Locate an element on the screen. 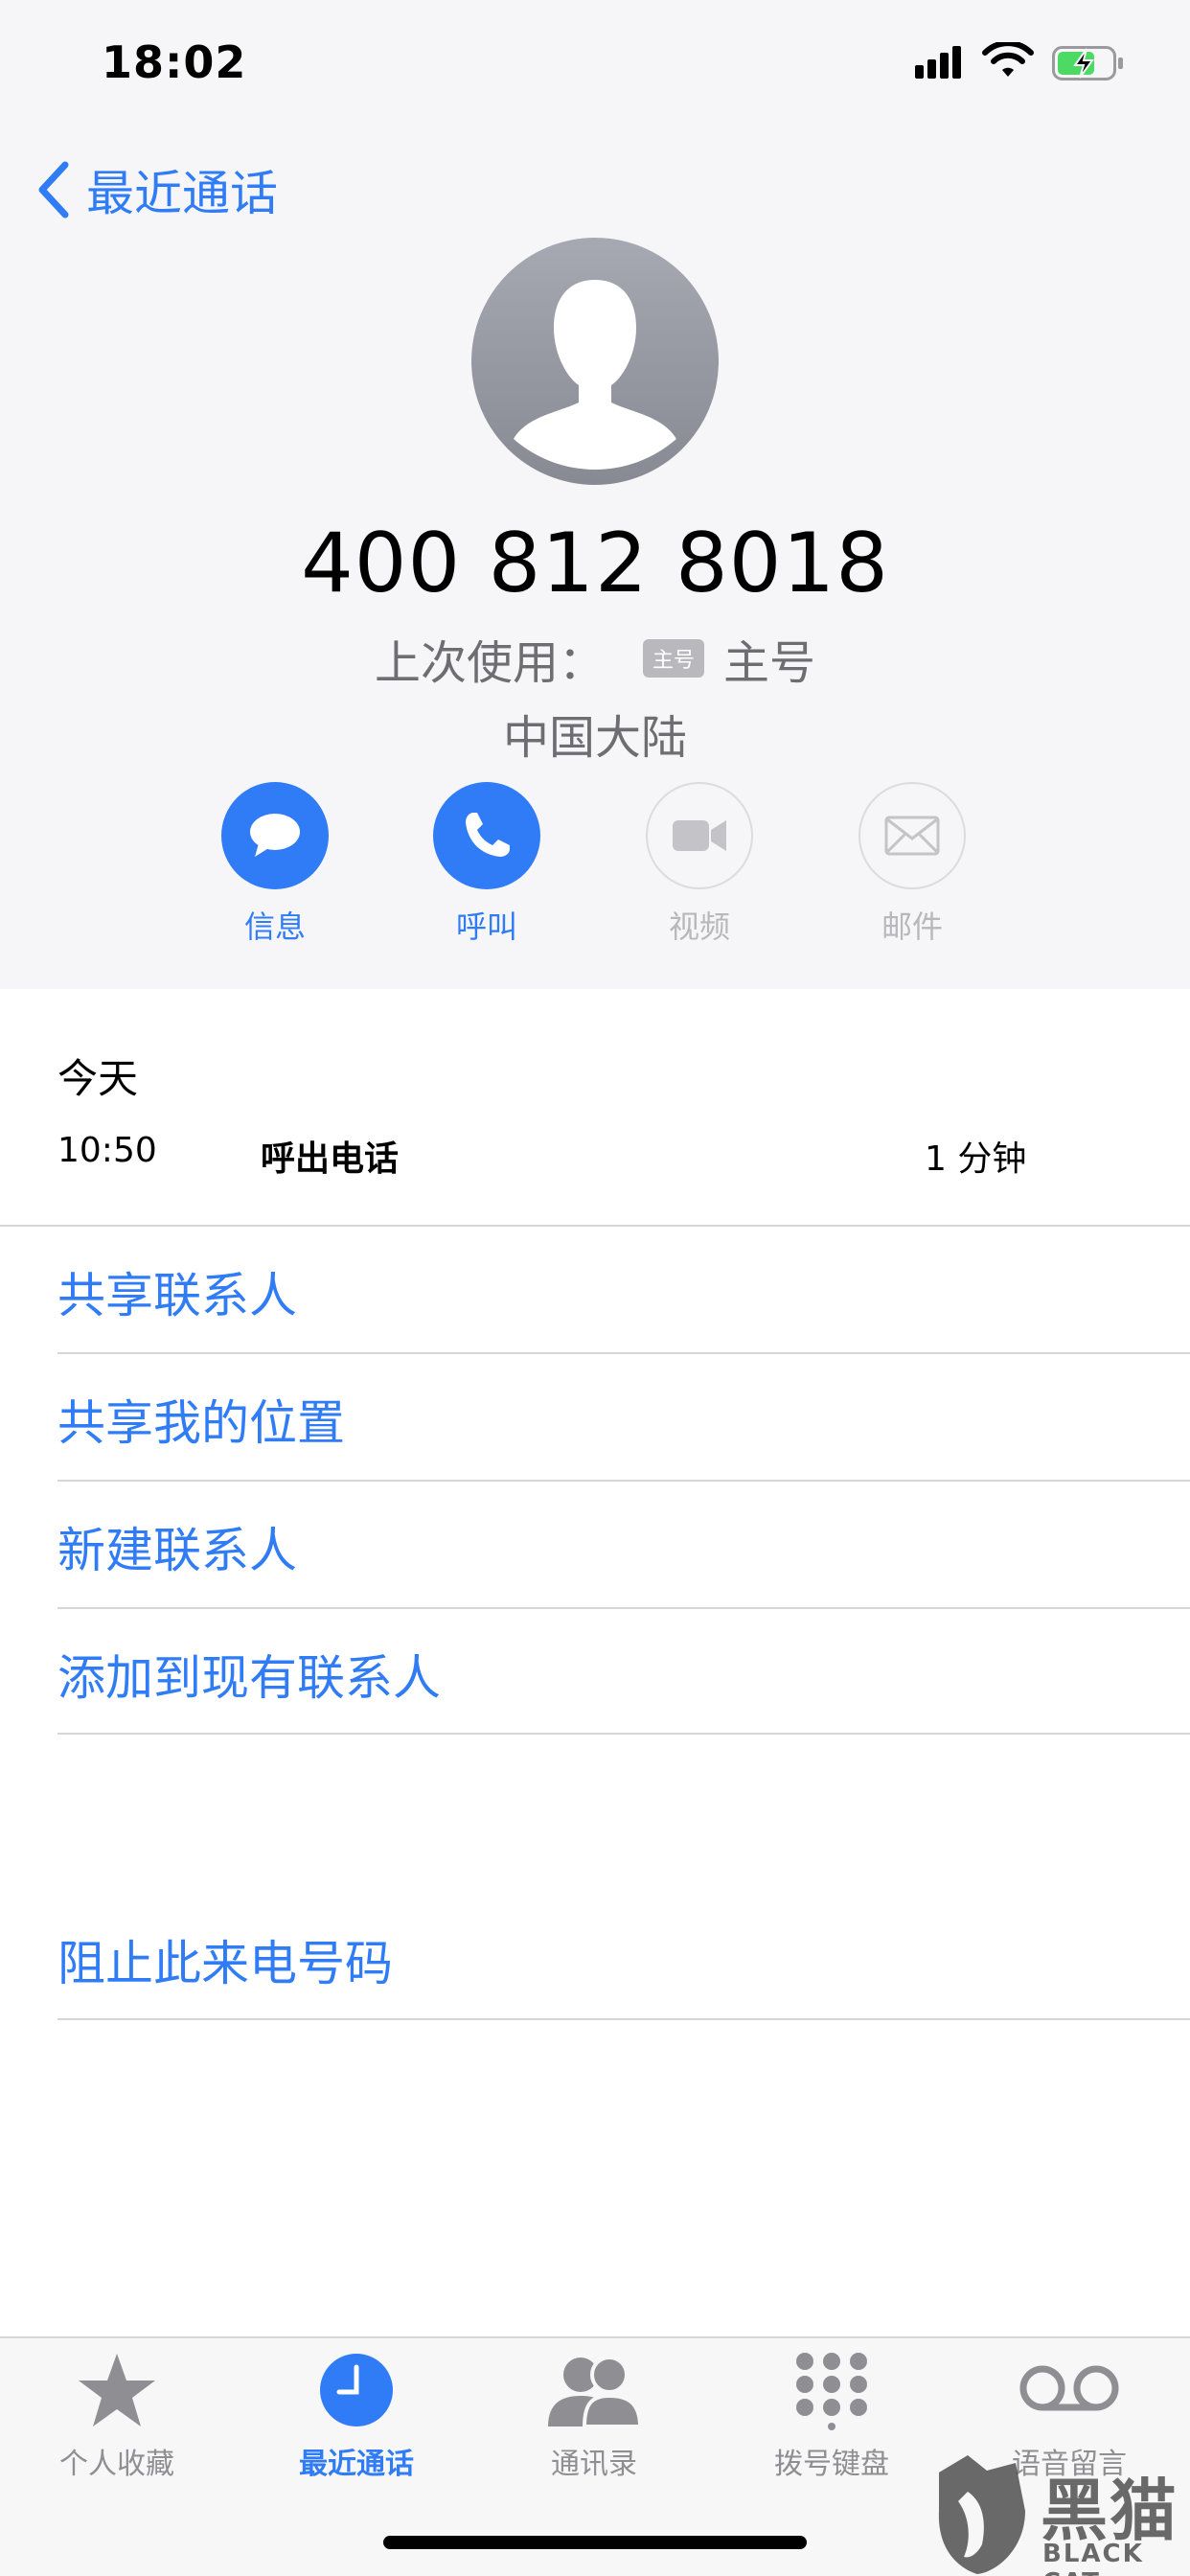 This screenshot has height=2576, width=1190. region-label: 中国大陆 is located at coordinates (594, 738).